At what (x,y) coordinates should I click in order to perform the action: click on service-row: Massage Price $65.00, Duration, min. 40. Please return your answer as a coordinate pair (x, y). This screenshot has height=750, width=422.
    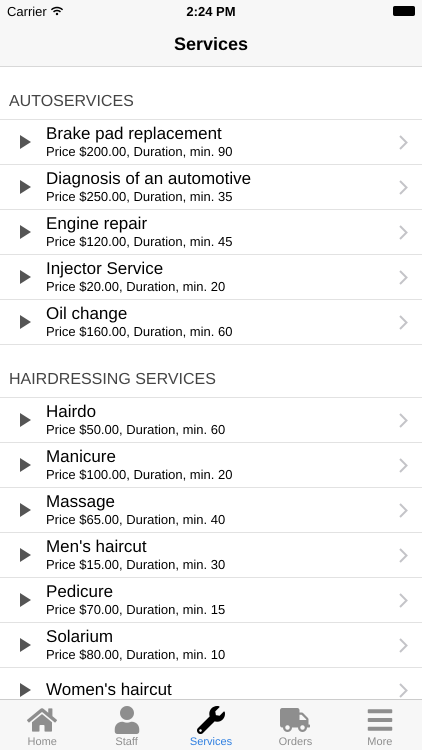
    Looking at the image, I should click on (211, 510).